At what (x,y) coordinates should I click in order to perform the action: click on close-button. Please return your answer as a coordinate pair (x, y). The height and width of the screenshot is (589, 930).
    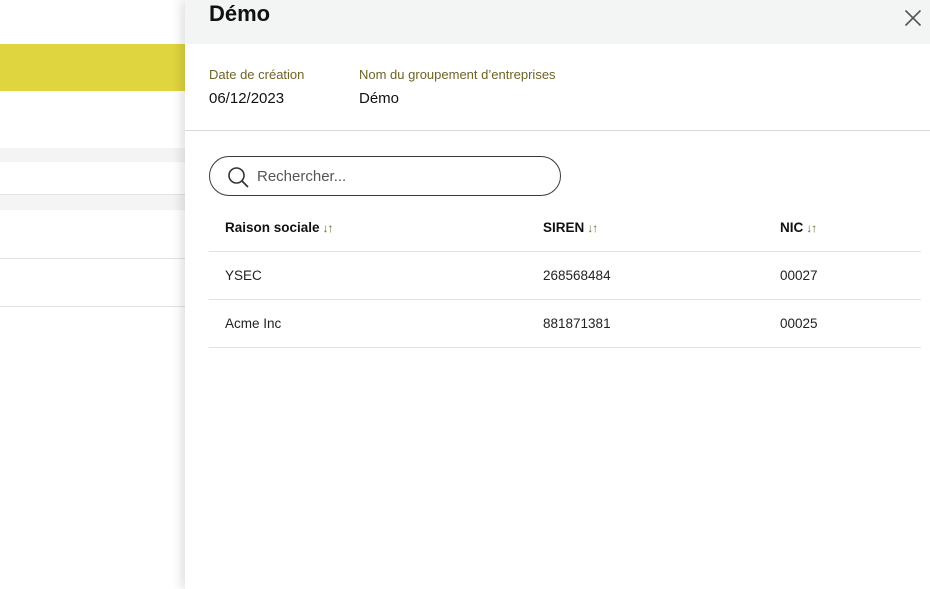
    Looking at the image, I should click on (913, 18).